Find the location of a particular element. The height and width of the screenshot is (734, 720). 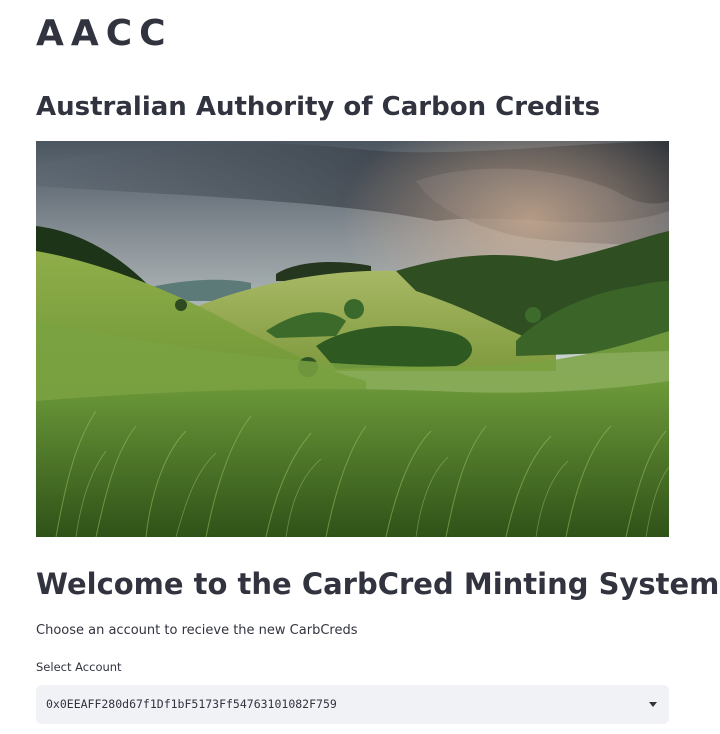

welcome-heading: Welcome to the CarbCred Minting System is located at coordinates (378, 584).